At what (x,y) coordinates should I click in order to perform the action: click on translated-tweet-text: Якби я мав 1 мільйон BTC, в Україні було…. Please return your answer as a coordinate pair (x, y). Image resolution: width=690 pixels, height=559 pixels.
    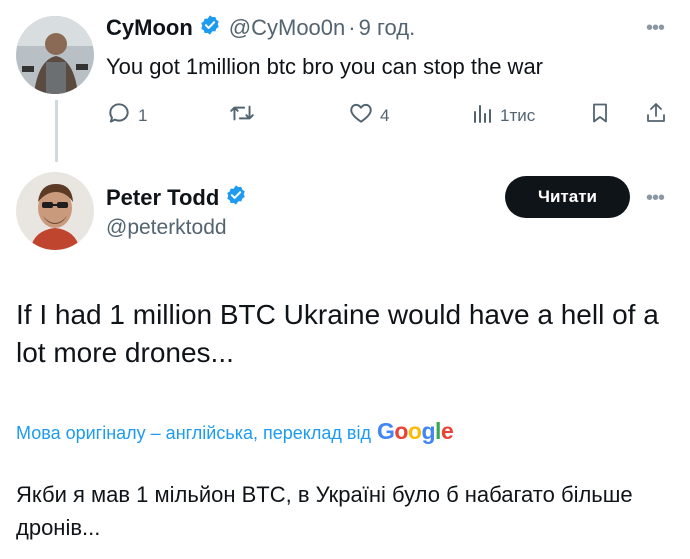
    Looking at the image, I should click on (324, 511).